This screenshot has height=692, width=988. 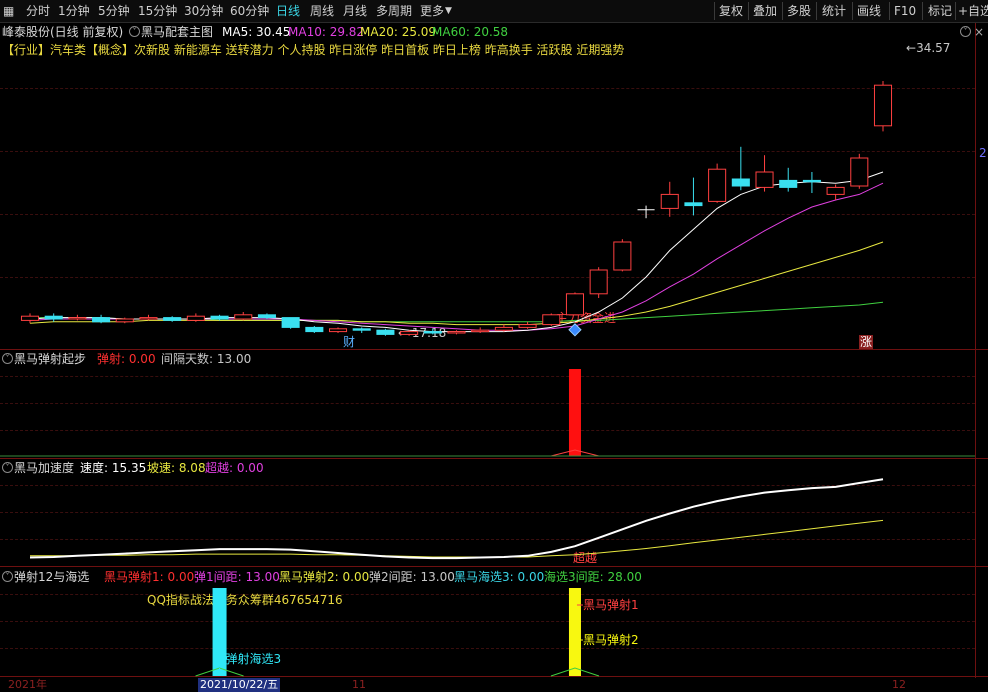 What do you see at coordinates (456, 283) in the screenshot?
I see `ma20-line` at bounding box center [456, 283].